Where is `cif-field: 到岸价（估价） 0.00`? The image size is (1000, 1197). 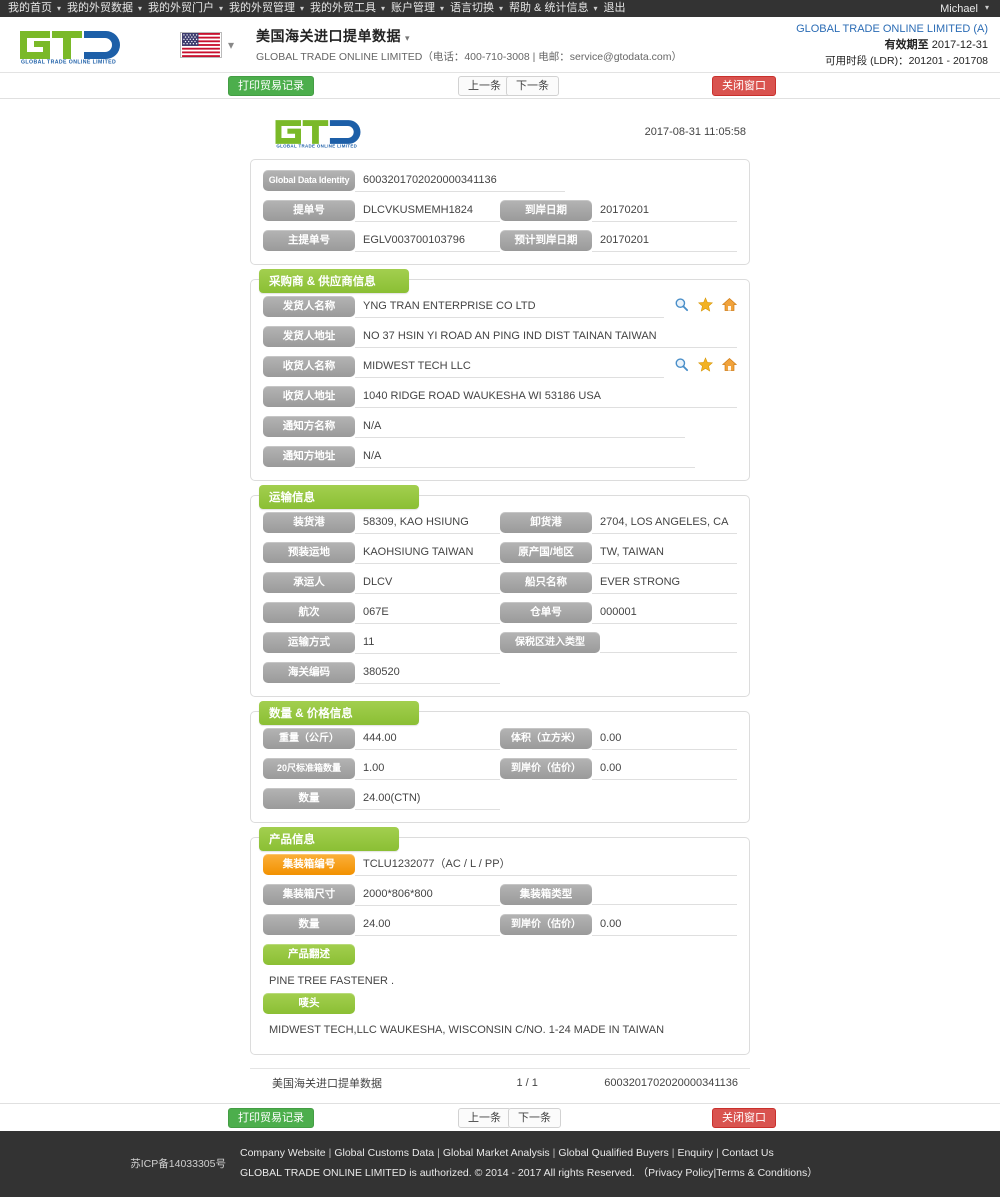
cif-field: 到岸价（估价） 0.00 is located at coordinates (618, 769).